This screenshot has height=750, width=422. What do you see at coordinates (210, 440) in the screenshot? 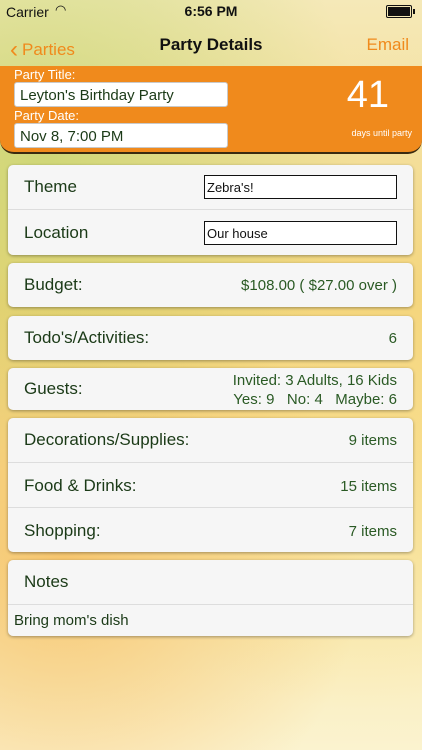
I see `list-item: Decorations/Supplies: 9 items` at bounding box center [210, 440].